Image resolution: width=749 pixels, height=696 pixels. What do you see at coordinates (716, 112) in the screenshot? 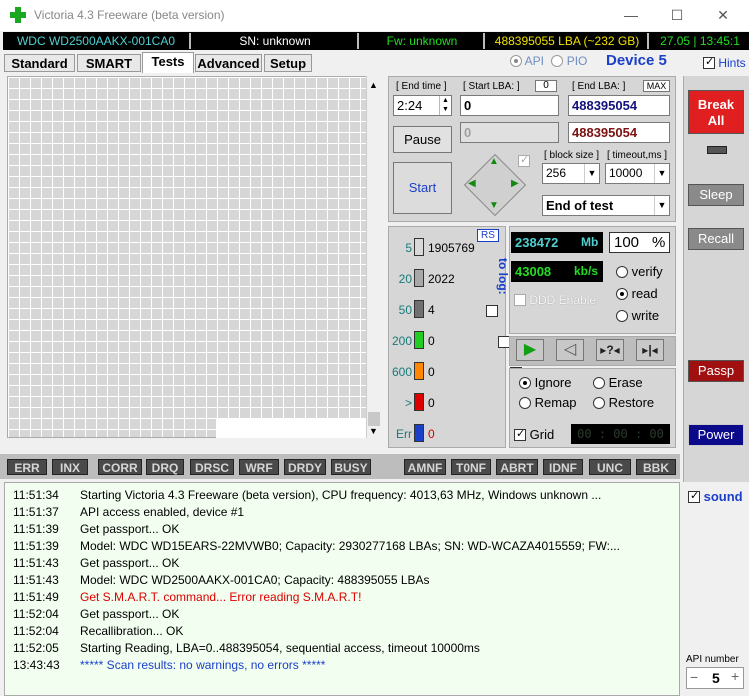
I see `break-all-button: Break All` at bounding box center [716, 112].